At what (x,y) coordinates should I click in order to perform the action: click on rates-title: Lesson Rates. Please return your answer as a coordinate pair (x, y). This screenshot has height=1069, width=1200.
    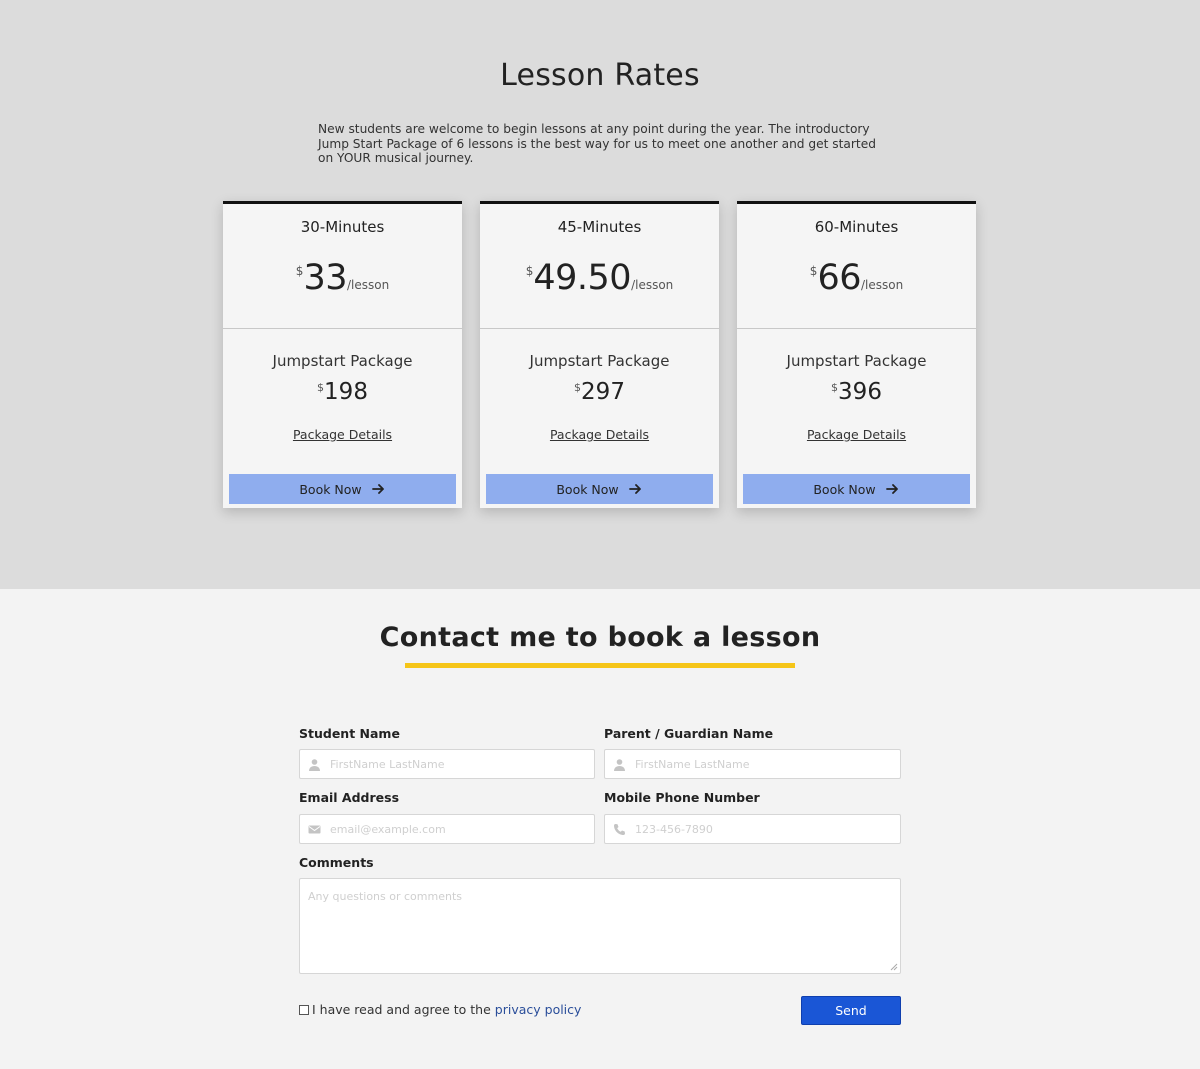
    Looking at the image, I should click on (600, 75).